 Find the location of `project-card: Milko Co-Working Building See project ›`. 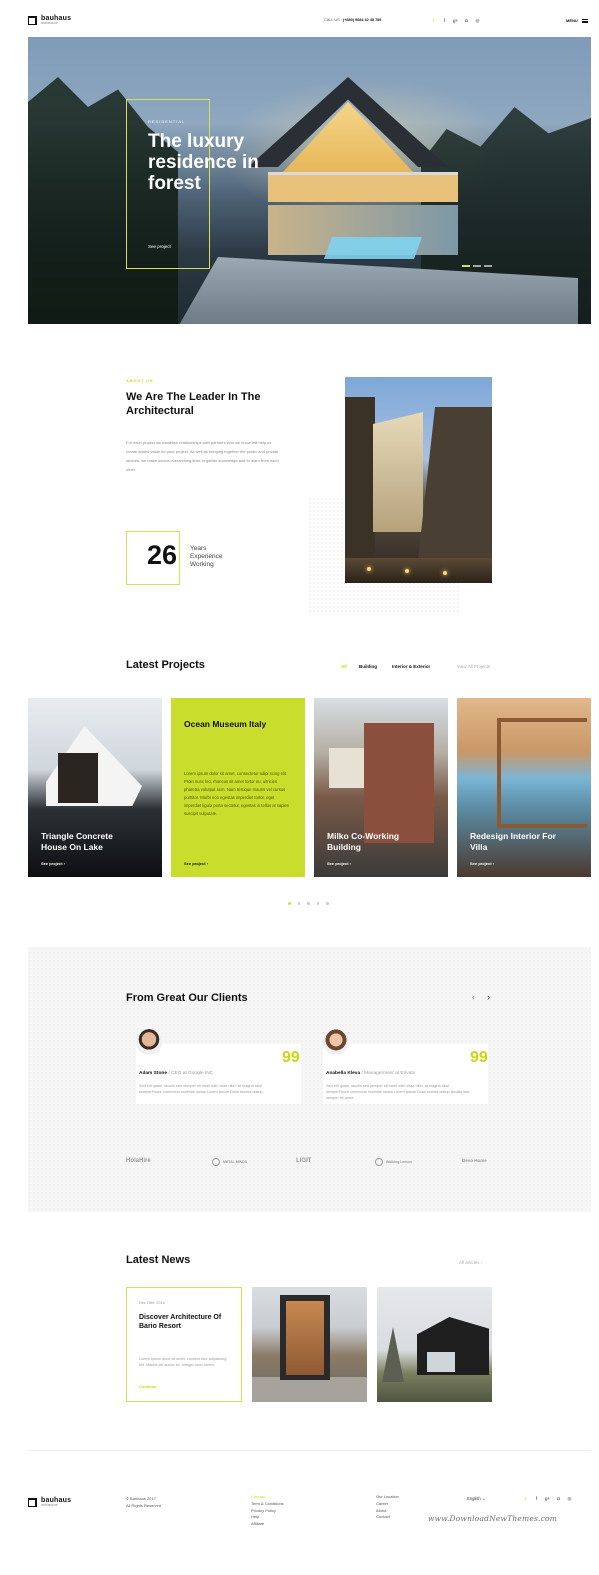

project-card: Milko Co-Working Building See project › is located at coordinates (381, 787).